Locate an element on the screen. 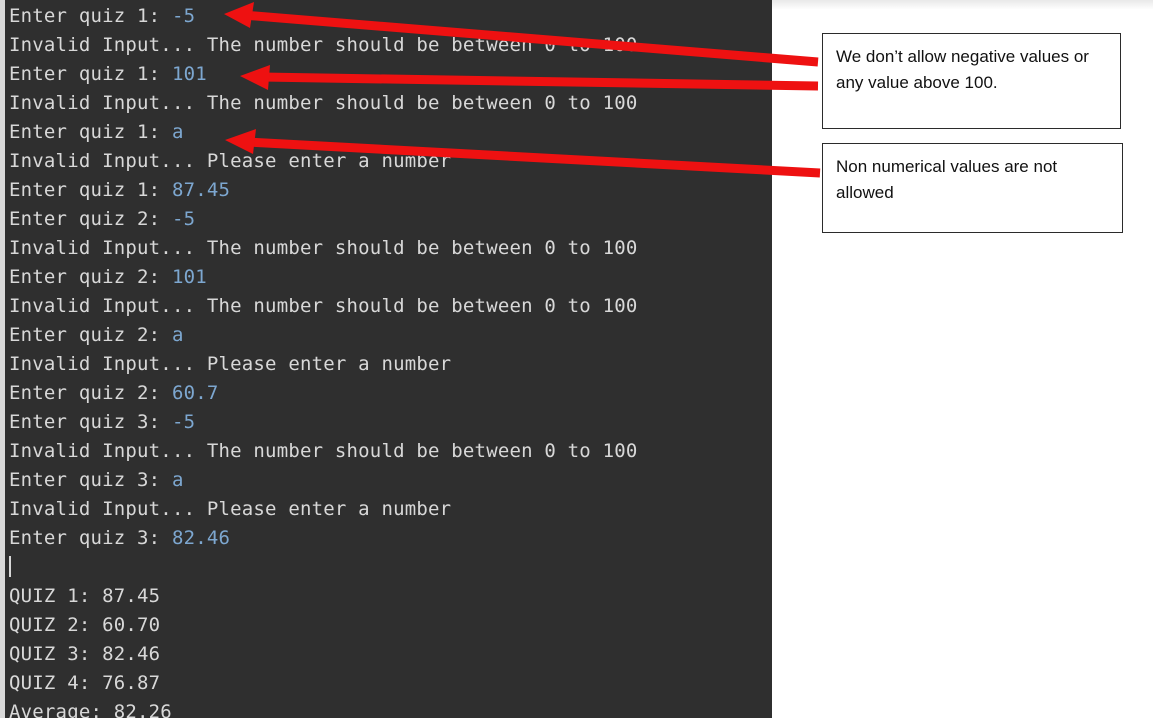 Image resolution: width=1153 pixels, height=718 pixels. console-line: Enter quiz 1: -5 is located at coordinates (390, 16).